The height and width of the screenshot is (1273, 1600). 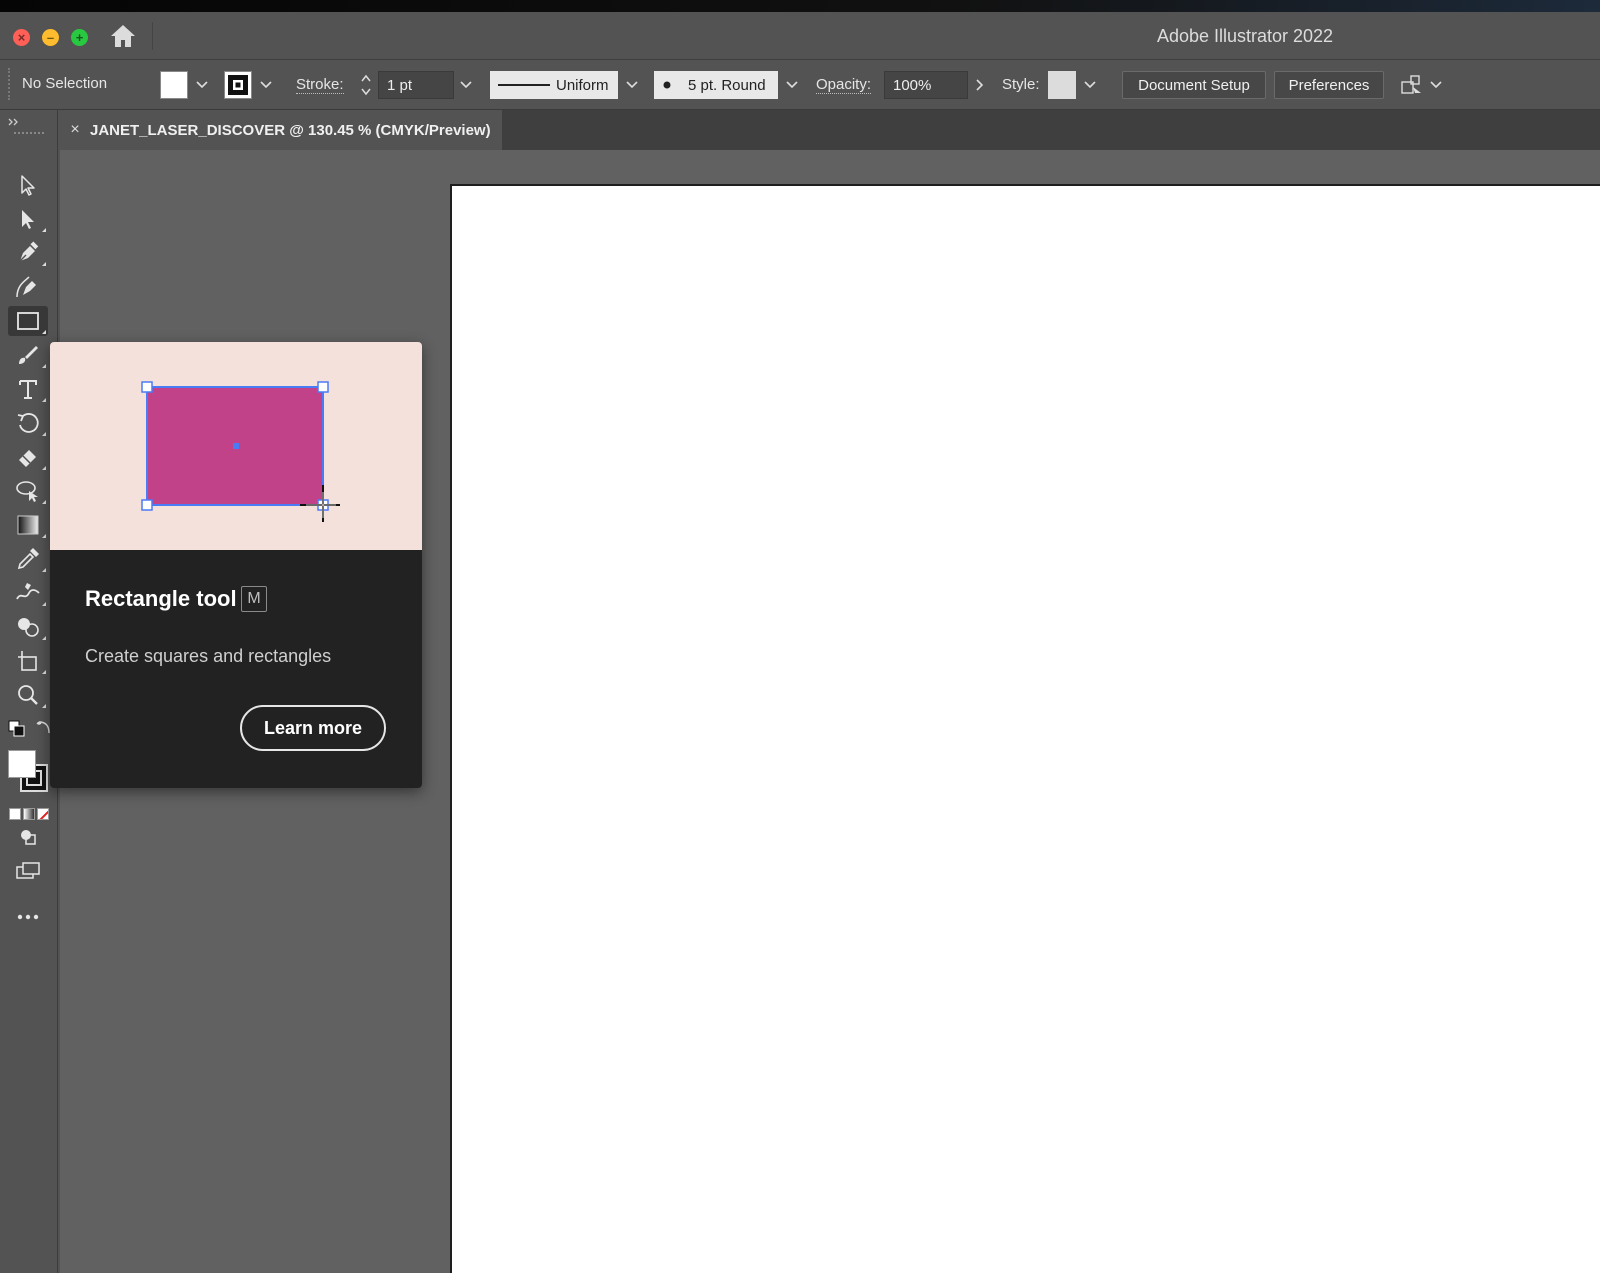 I want to click on direct-selection-tool, so click(x=28, y=219).